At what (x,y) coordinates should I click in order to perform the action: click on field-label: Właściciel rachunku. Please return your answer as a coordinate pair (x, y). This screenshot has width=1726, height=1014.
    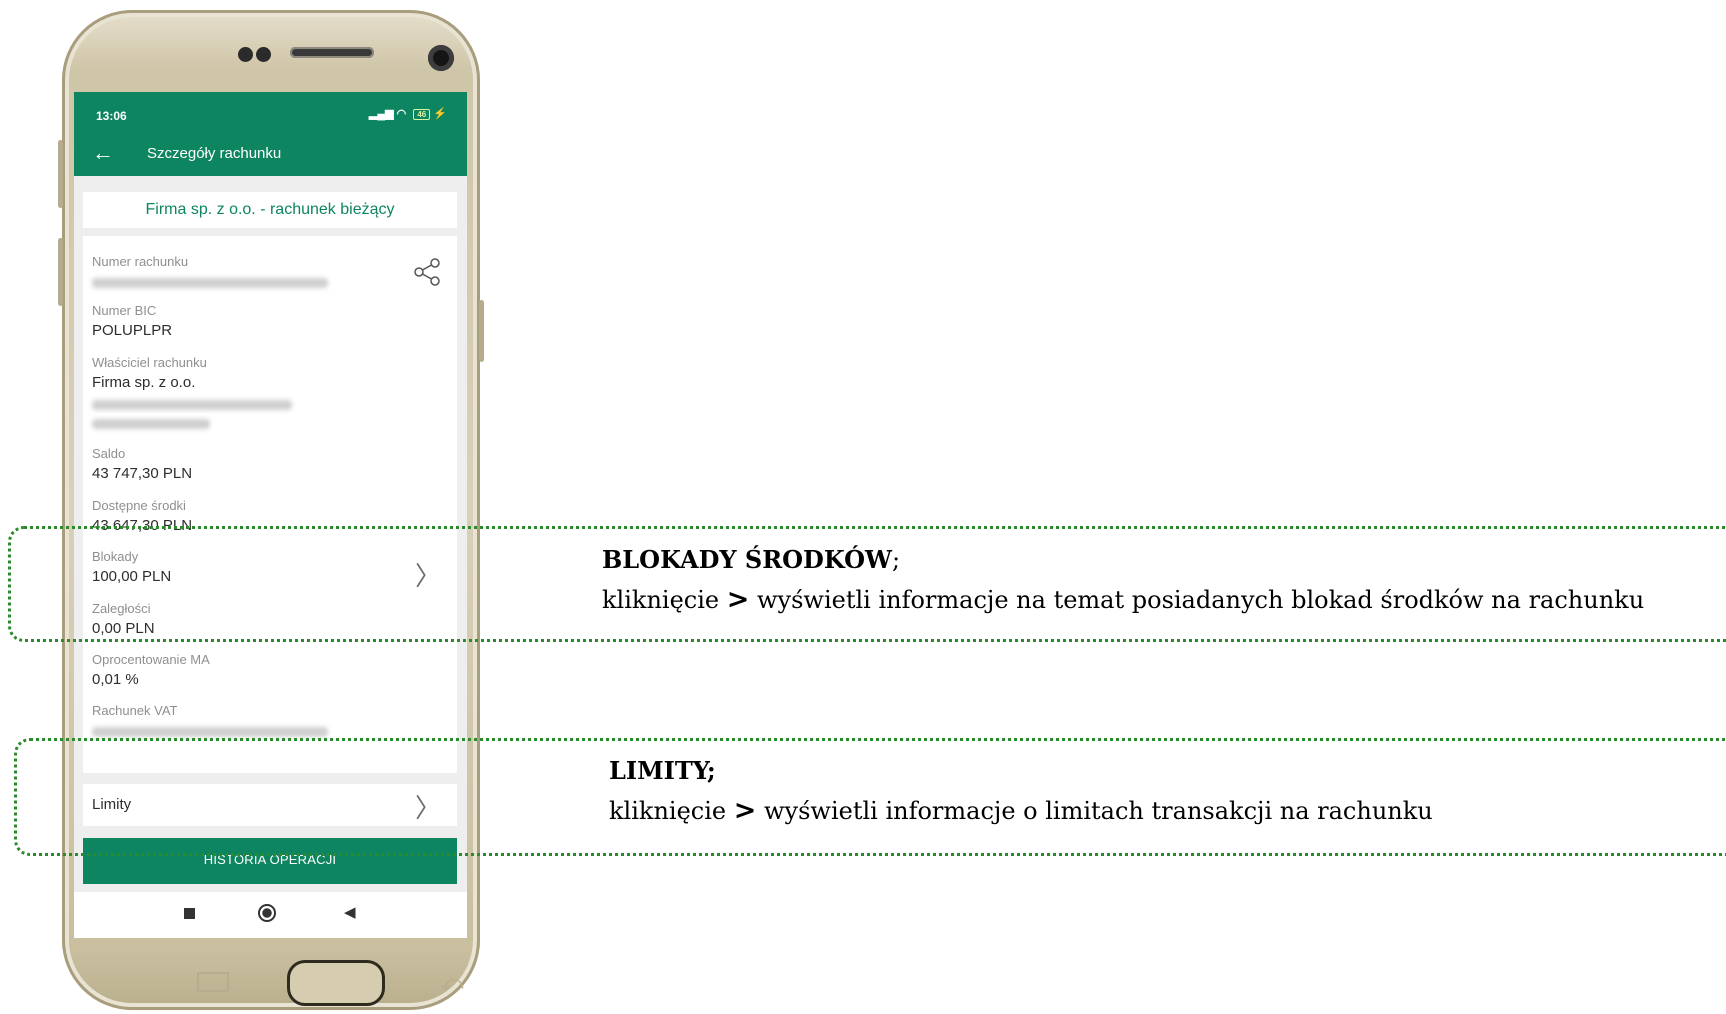
    Looking at the image, I should click on (149, 362).